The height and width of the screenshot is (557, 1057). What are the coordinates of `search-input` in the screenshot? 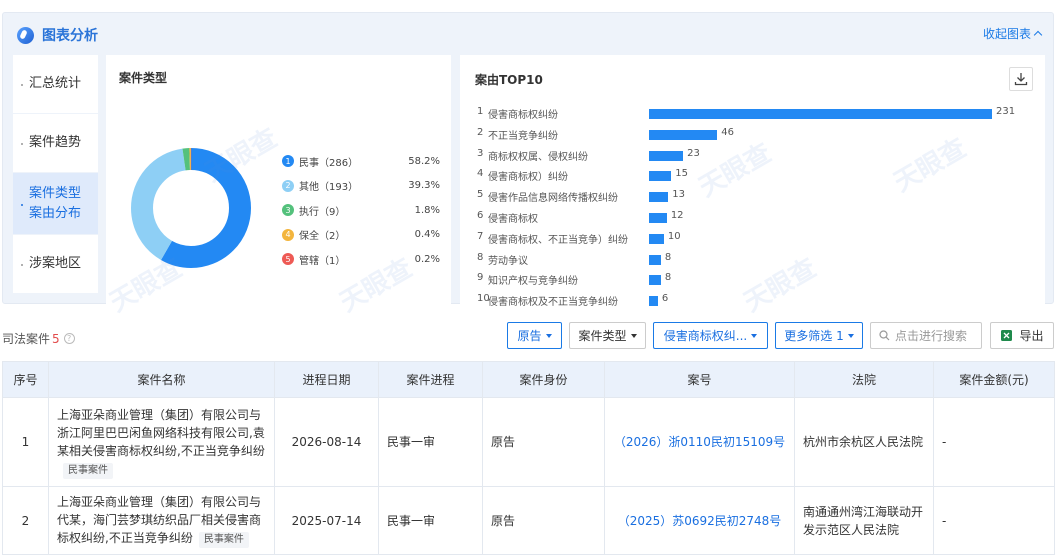 It's located at (935, 335).